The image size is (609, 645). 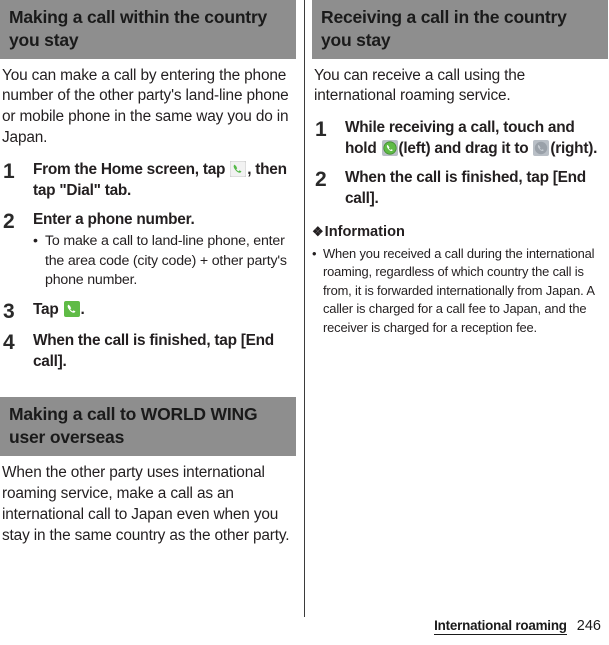 I want to click on step-title: Enter a phone number., so click(x=114, y=220).